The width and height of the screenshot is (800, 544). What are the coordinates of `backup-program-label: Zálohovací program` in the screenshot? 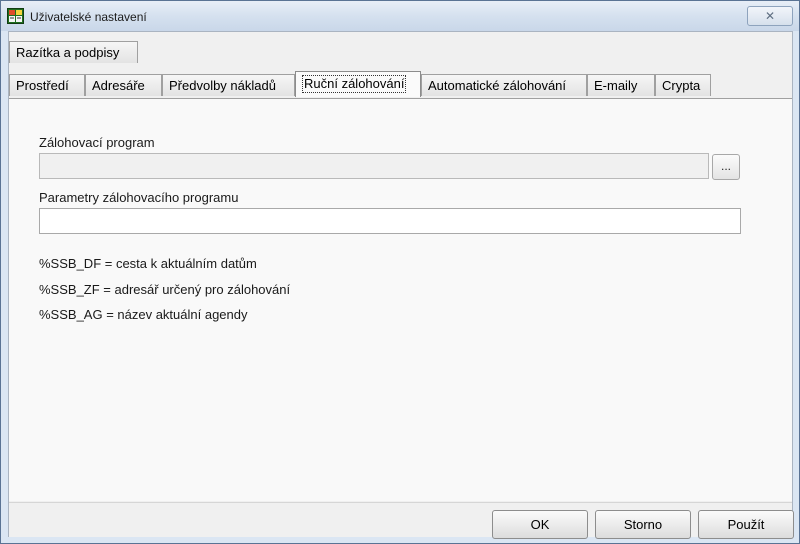 It's located at (97, 142).